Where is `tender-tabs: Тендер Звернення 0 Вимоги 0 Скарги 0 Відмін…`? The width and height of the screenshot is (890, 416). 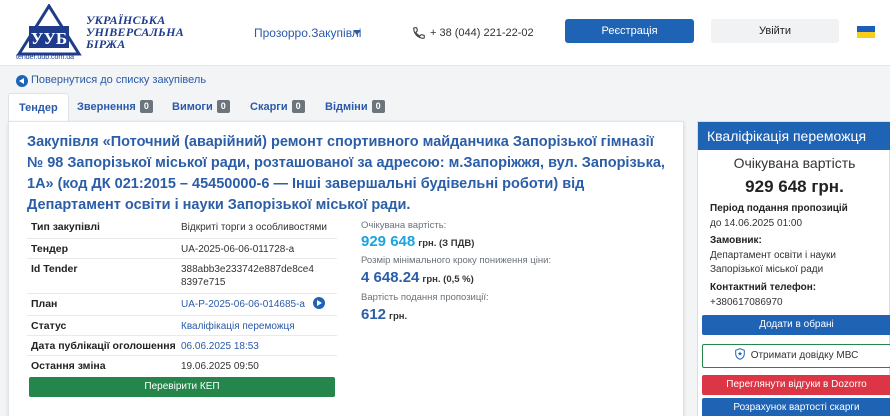
tender-tabs: Тендер Звернення 0 Вимоги 0 Скарги 0 Відмін… is located at coordinates (346, 107).